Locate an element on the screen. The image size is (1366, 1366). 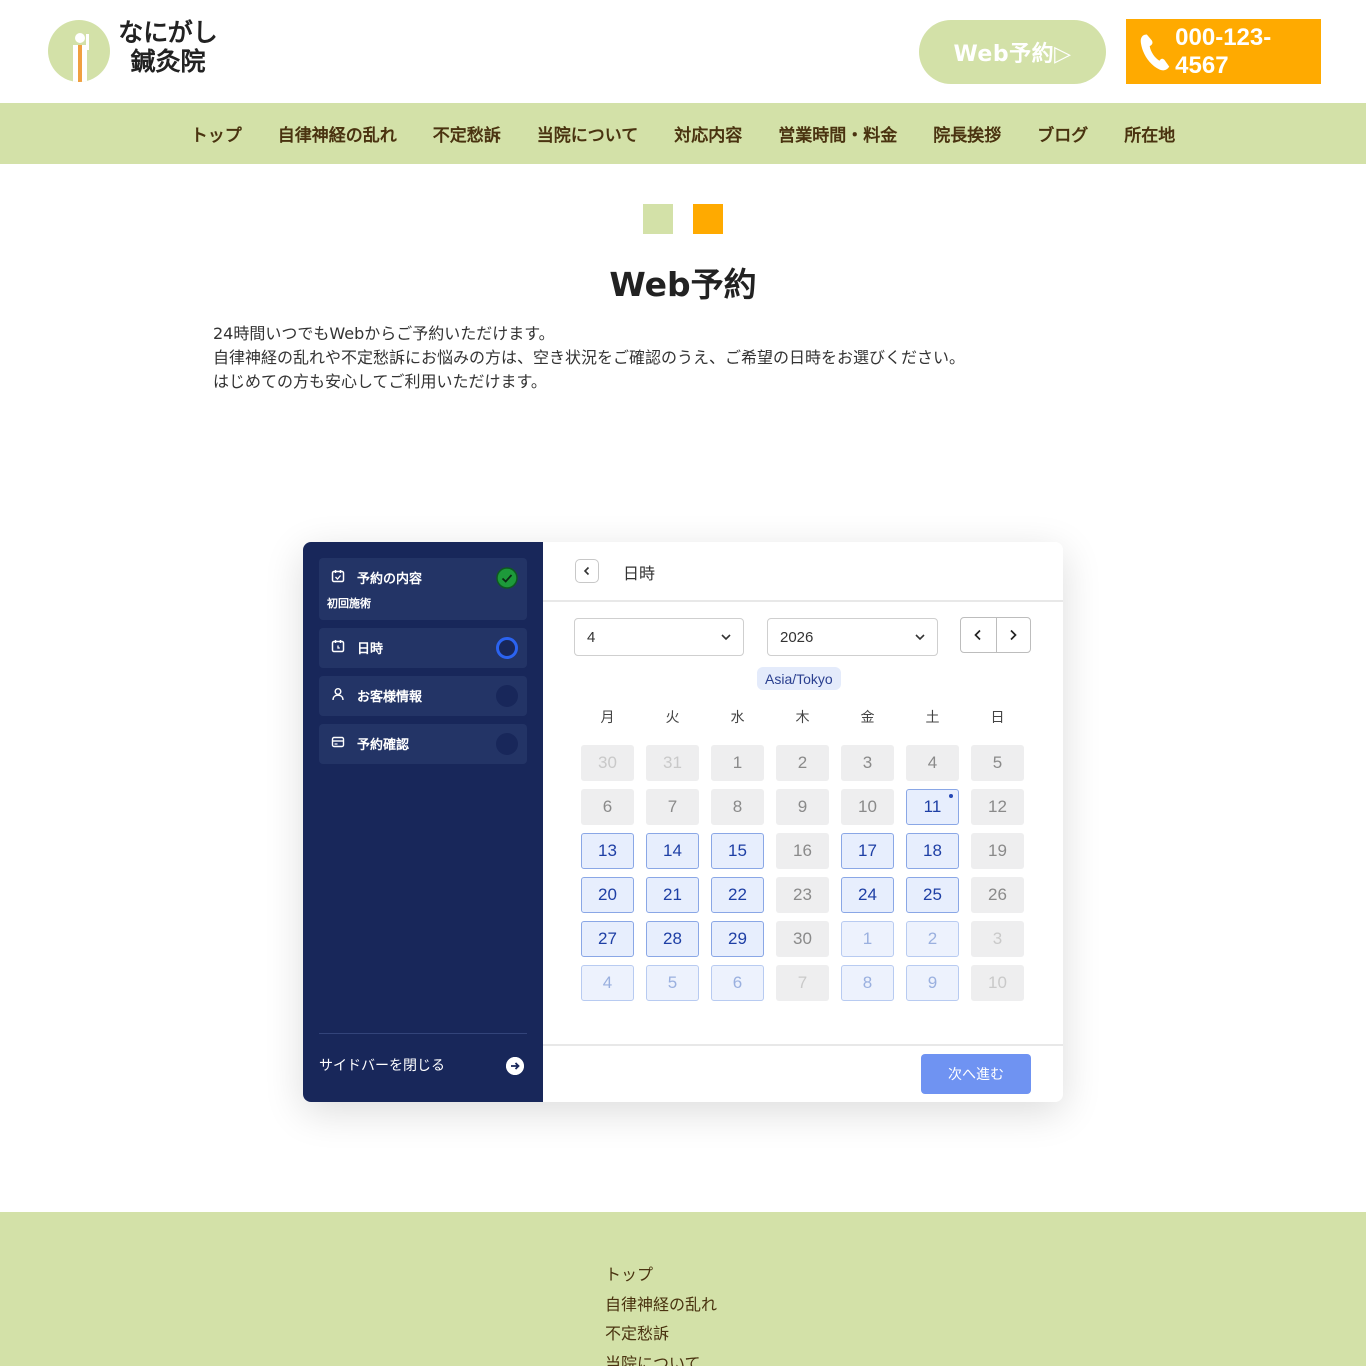
calendar-day-available: 1 is located at coordinates (867, 939).